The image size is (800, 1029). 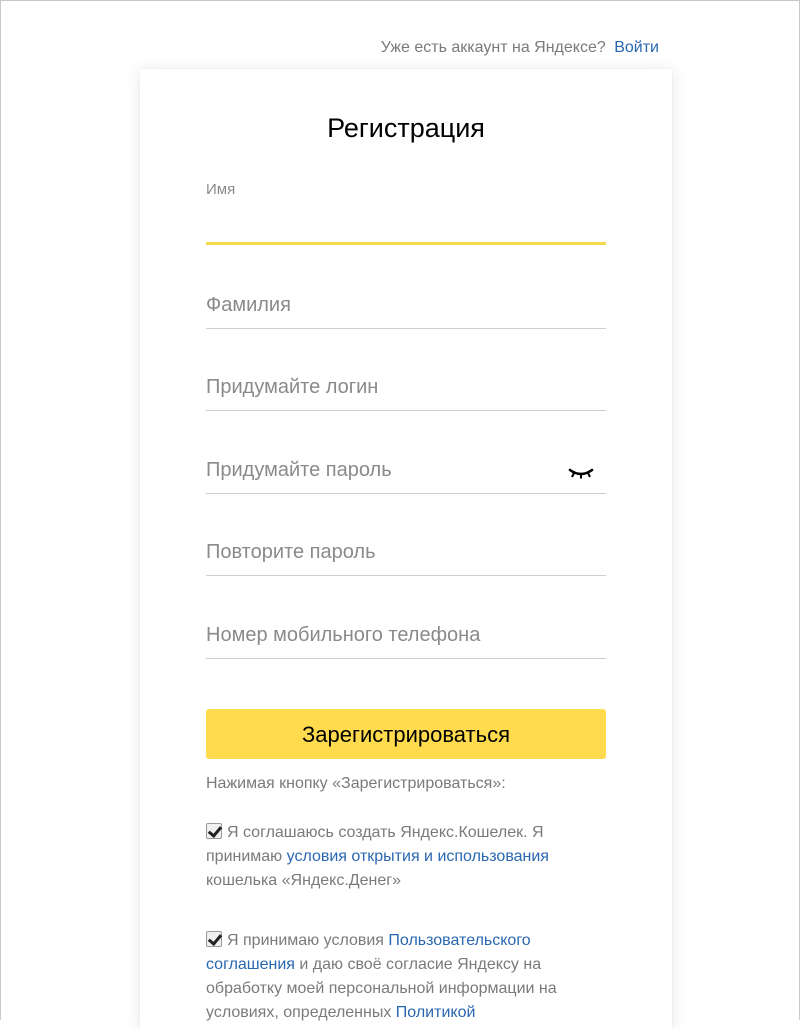 What do you see at coordinates (406, 243) in the screenshot?
I see `first-name-underline` at bounding box center [406, 243].